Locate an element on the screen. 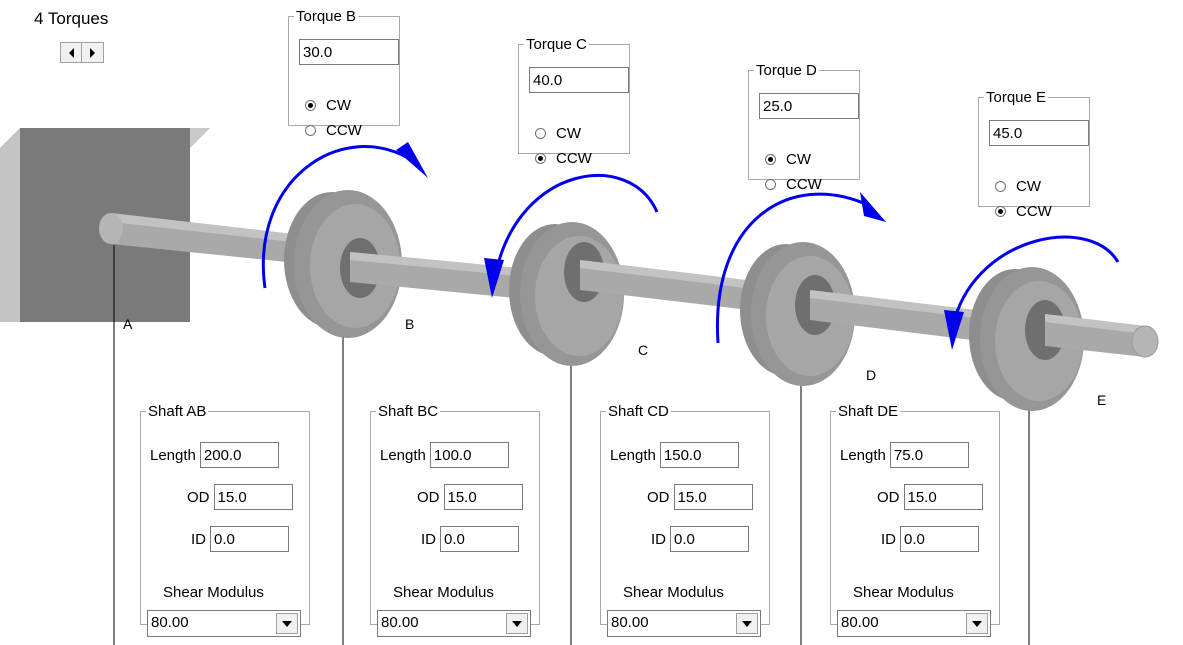 This screenshot has height=645, width=1183. left-triangle-icon is located at coordinates (71, 52).